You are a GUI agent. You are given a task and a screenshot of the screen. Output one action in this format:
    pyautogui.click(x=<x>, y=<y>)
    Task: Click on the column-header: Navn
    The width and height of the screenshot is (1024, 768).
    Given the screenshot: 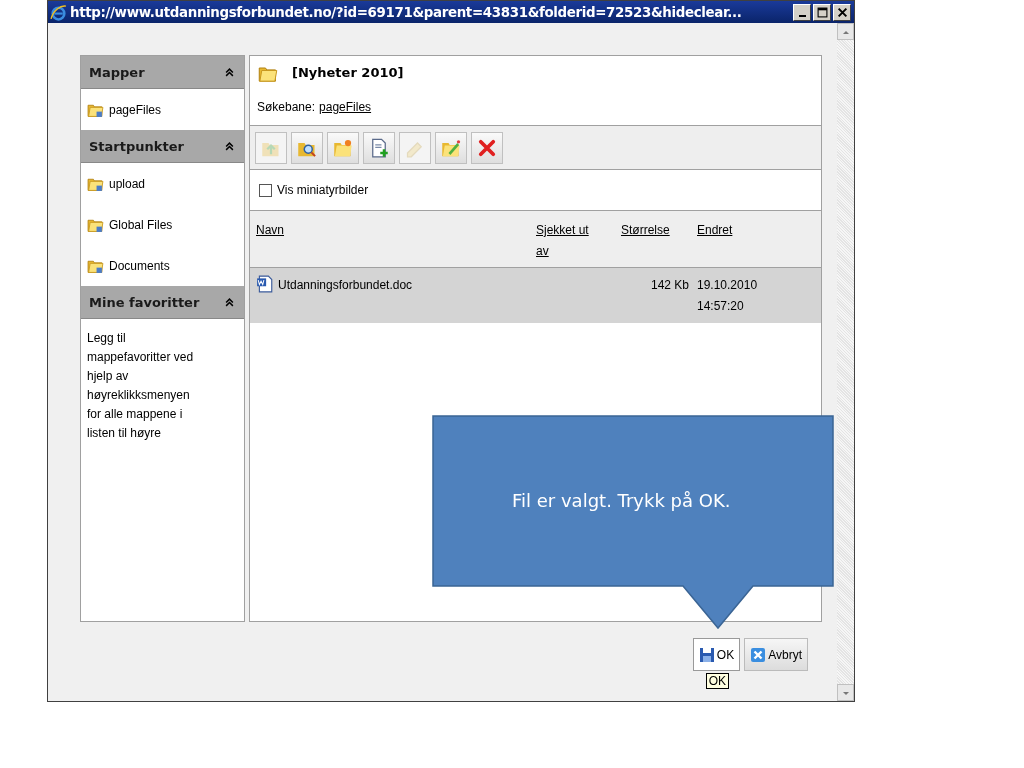 What is the action you would take?
    pyautogui.click(x=270, y=230)
    